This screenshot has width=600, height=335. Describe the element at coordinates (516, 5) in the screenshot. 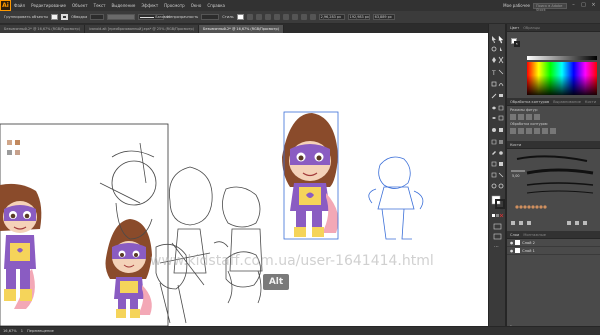

I see `workspace-switcher: Мое рабочее` at that location.